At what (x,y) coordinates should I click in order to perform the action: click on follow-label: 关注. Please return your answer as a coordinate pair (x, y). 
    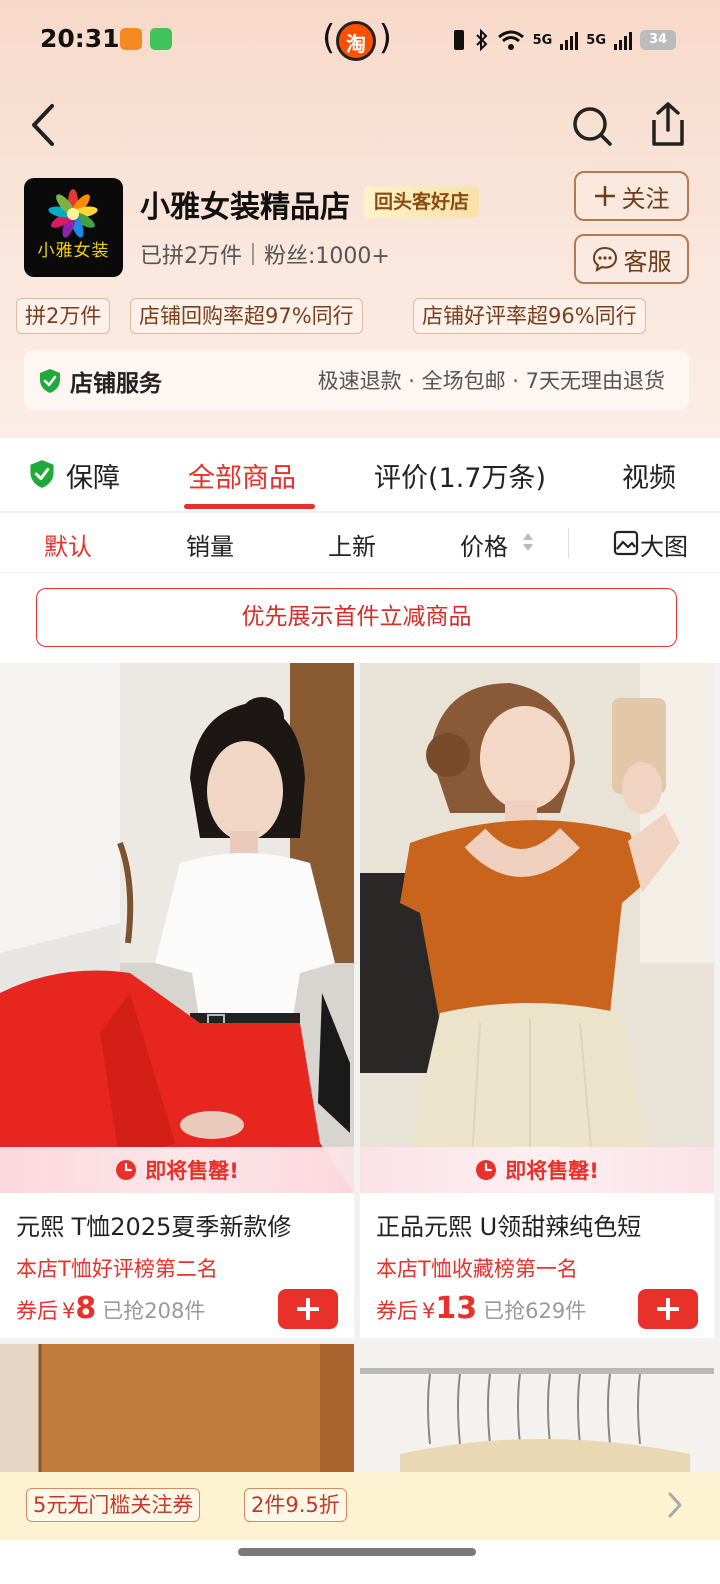
    Looking at the image, I should click on (645, 198).